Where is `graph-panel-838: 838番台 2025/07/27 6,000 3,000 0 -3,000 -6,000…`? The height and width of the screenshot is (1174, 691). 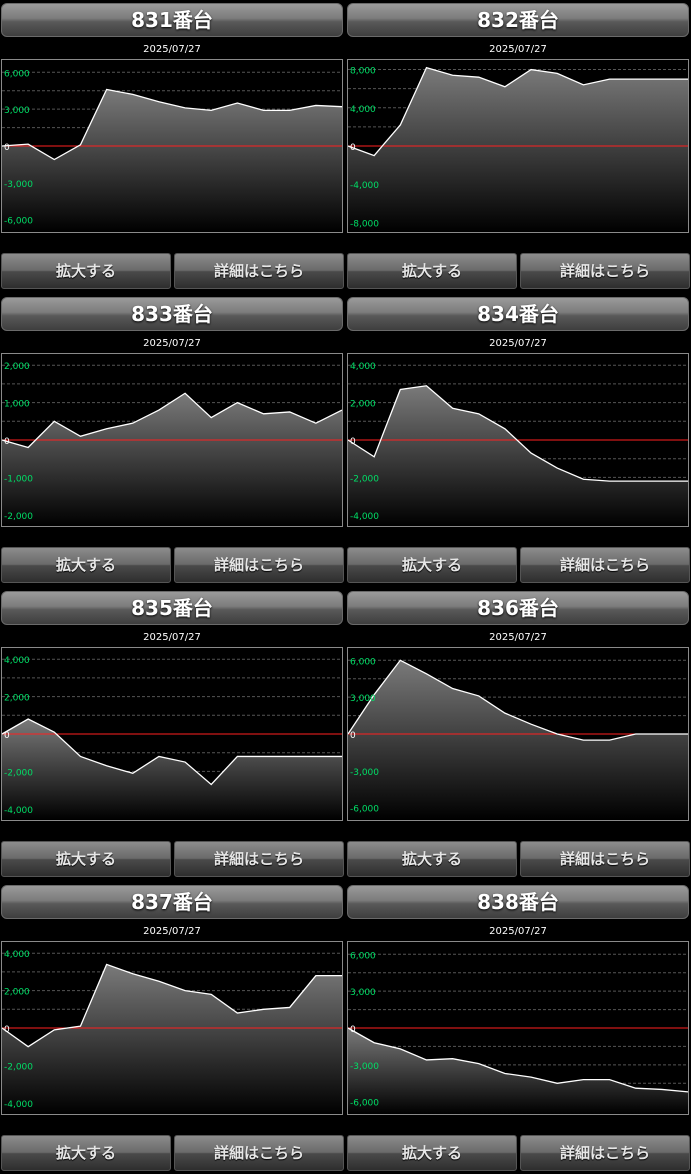
graph-panel-838: 838番台 2025/07/27 6,000 3,000 0 -3,000 -6,000… is located at coordinates (518, 1028).